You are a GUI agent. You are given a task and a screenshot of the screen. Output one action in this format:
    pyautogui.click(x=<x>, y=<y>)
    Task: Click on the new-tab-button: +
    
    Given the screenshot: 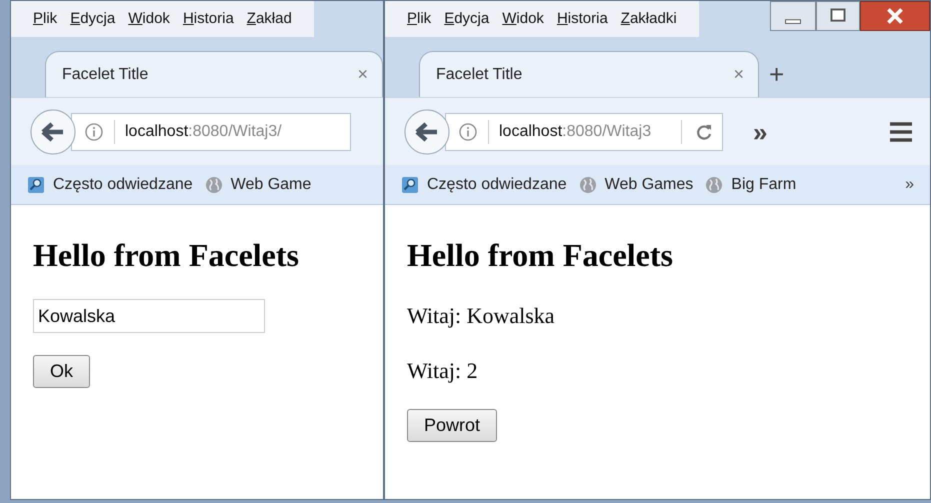 What is the action you would take?
    pyautogui.click(x=776, y=74)
    